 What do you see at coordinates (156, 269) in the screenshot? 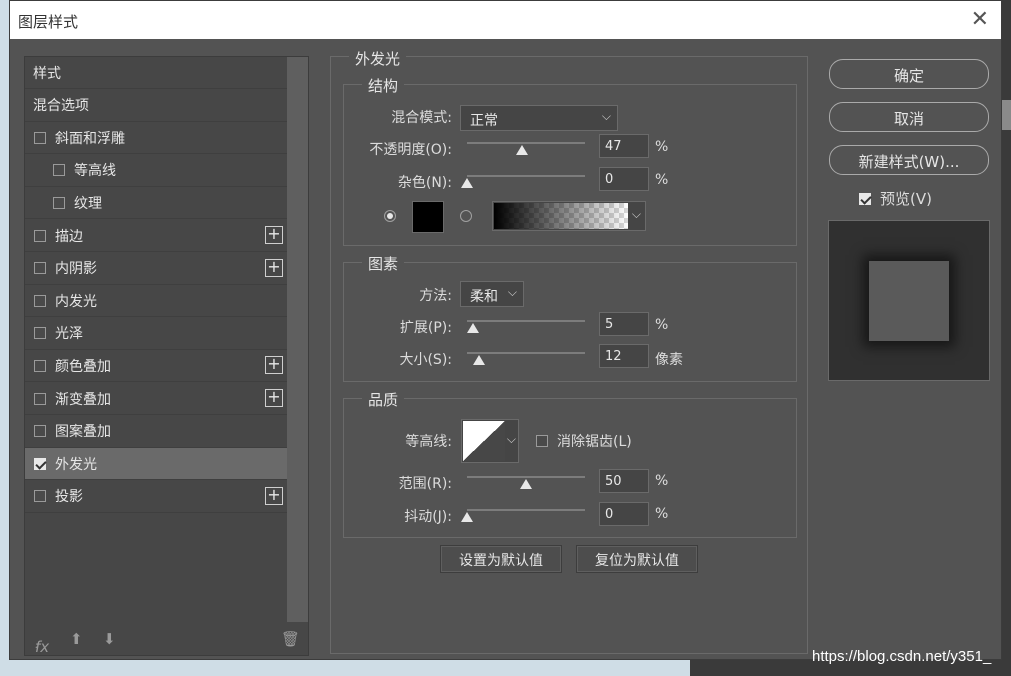
I see `style-item-6: 内阴影 +` at bounding box center [156, 269].